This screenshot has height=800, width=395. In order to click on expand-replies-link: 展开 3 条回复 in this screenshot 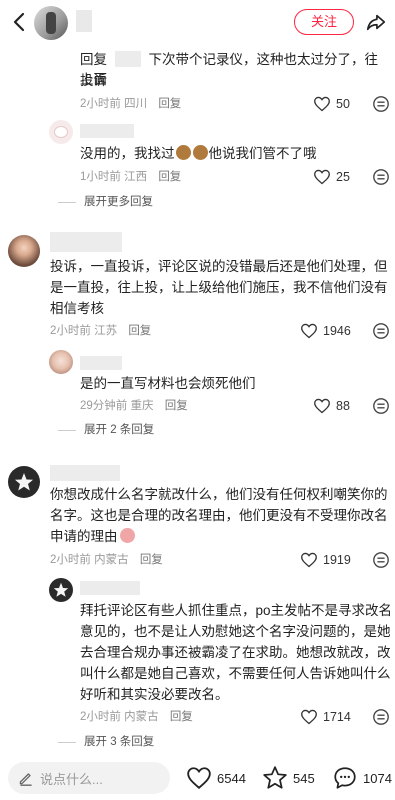, I will do `click(106, 742)`.